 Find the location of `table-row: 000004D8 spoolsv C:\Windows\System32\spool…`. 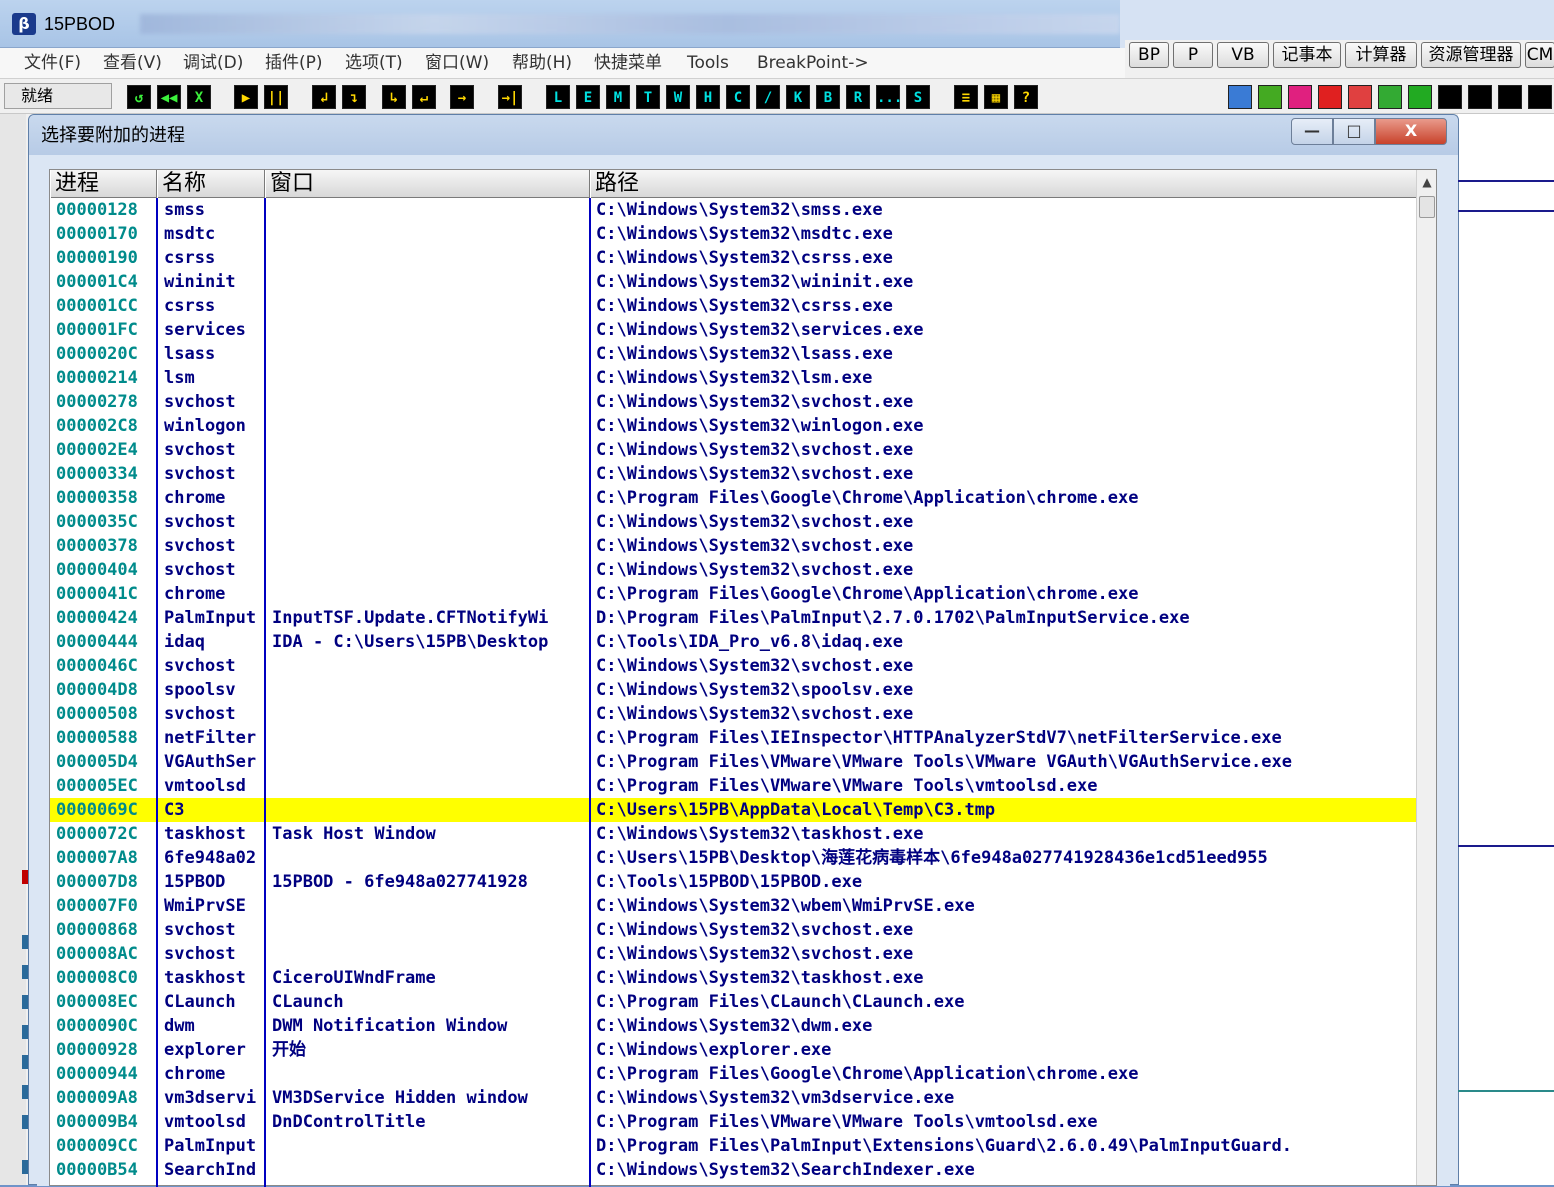

table-row: 000004D8 spoolsv C:\Windows\System32\spool… is located at coordinates (733, 690).